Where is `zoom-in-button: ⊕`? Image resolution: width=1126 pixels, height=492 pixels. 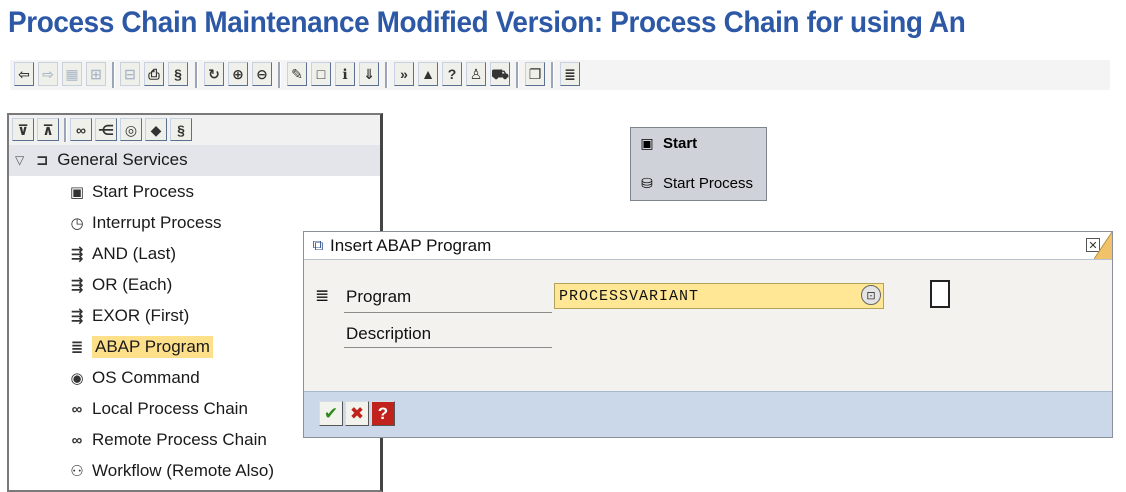
zoom-in-button: ⊕ is located at coordinates (238, 74).